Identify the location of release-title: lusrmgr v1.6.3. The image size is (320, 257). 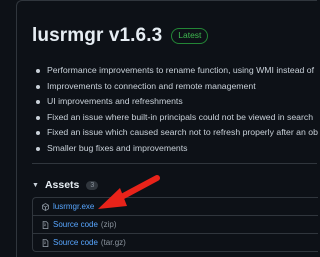
(97, 36).